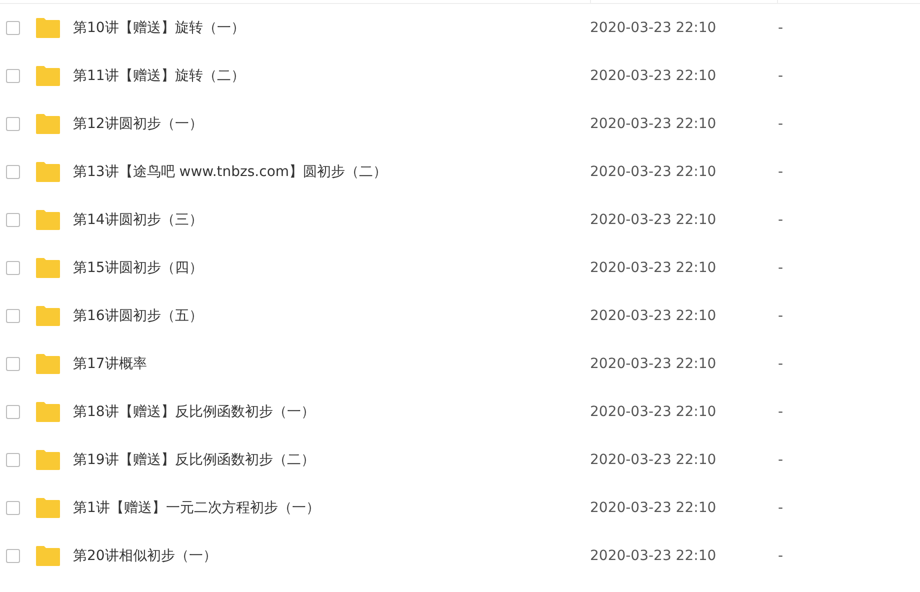 The width and height of the screenshot is (920, 592). Describe the element at coordinates (331, 364) in the screenshot. I see `folder-name: 第17讲概率` at that location.